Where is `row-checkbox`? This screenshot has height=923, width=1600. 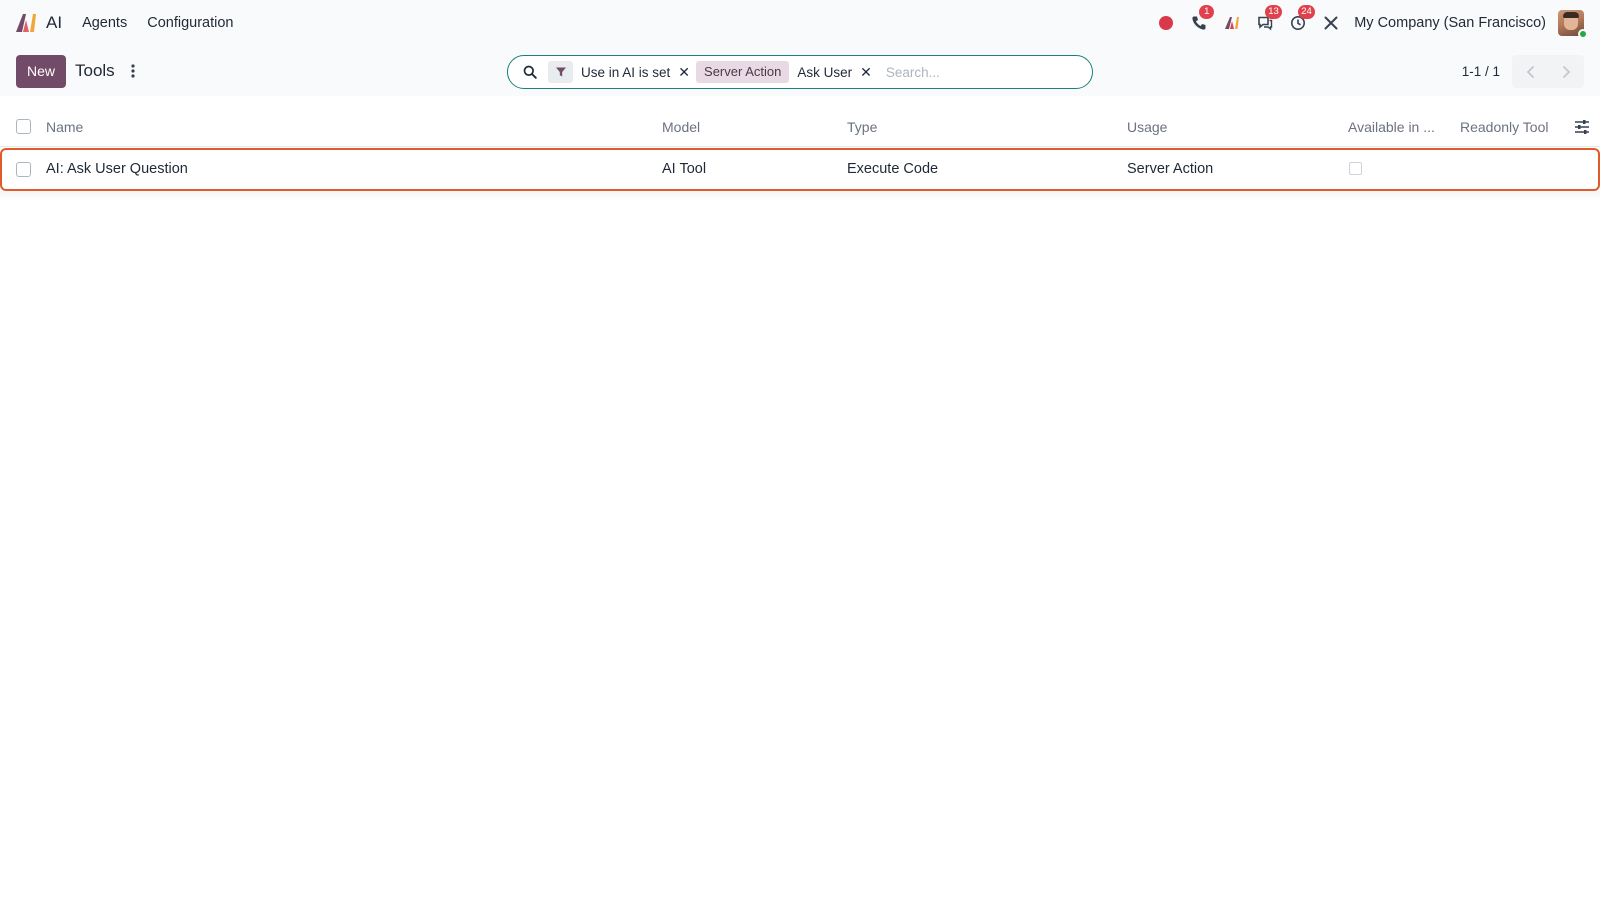
row-checkbox is located at coordinates (23, 169).